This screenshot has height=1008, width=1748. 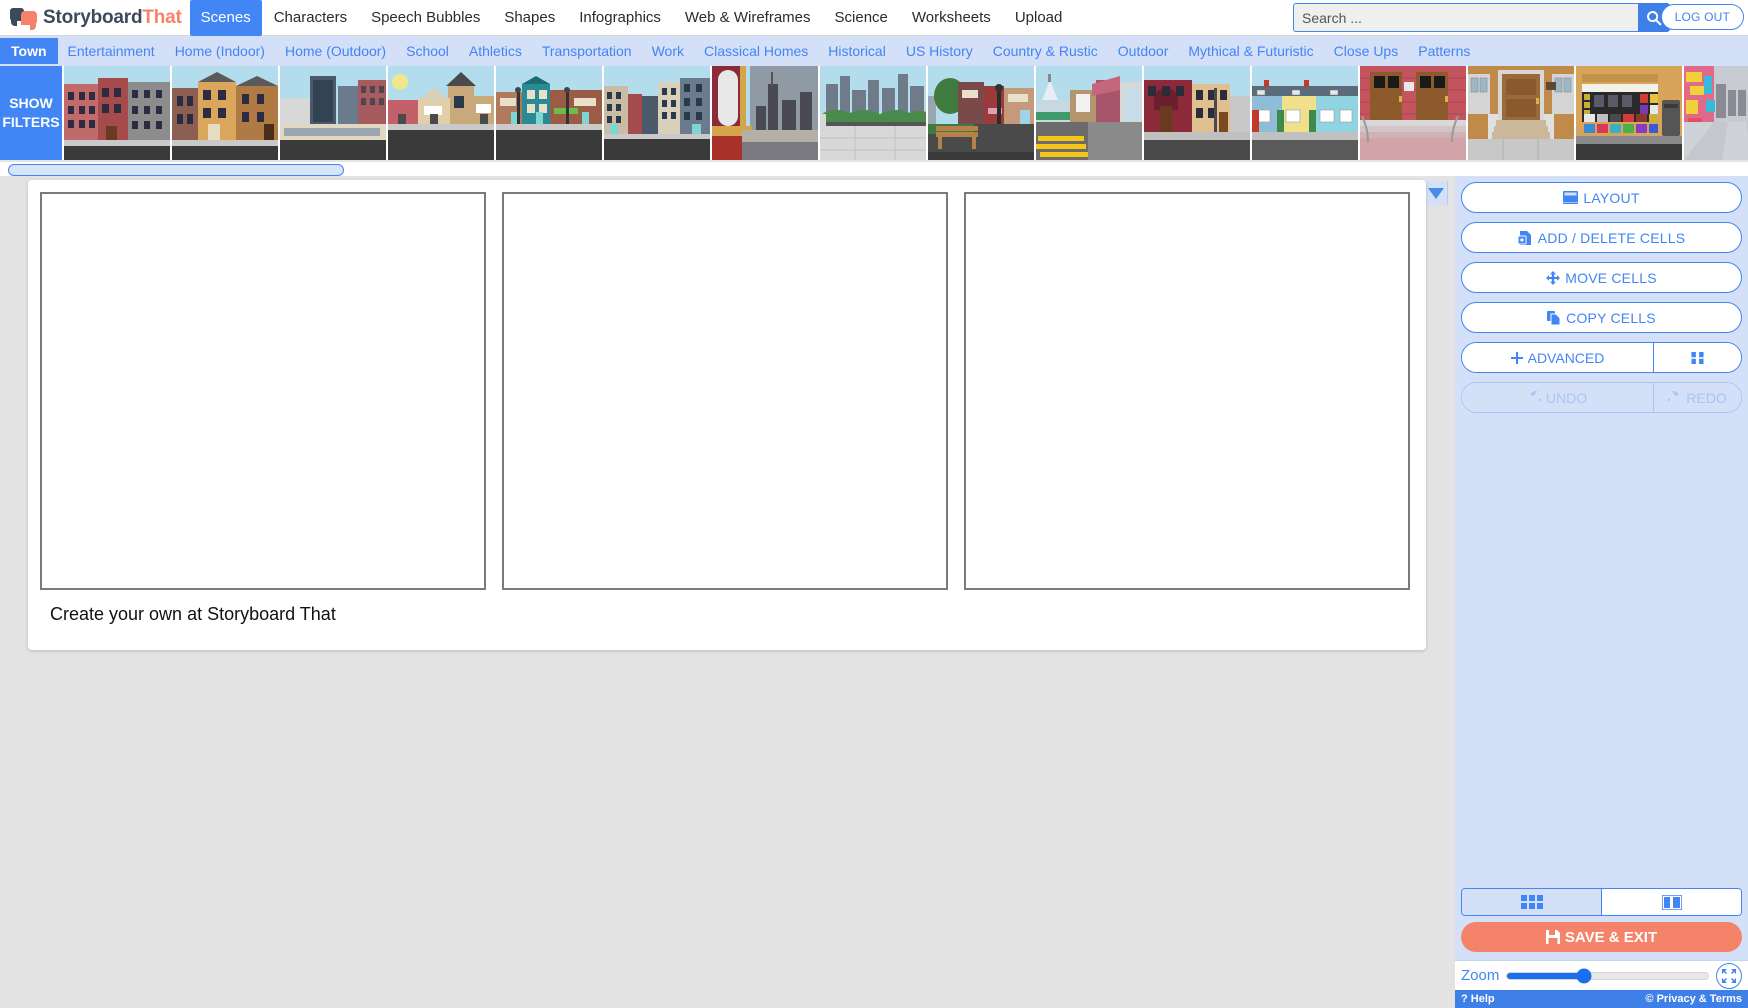 I want to click on nav-tab-web-wireframes: Web & Wireframes, so click(x=748, y=18).